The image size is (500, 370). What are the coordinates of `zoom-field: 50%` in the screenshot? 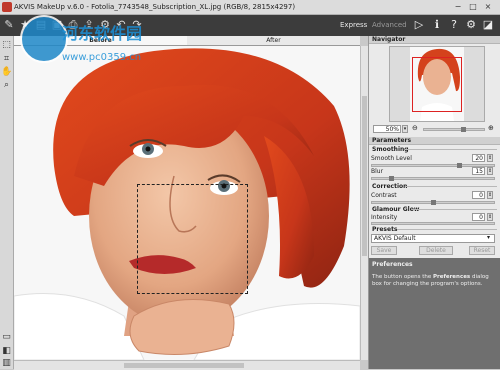 It's located at (387, 129).